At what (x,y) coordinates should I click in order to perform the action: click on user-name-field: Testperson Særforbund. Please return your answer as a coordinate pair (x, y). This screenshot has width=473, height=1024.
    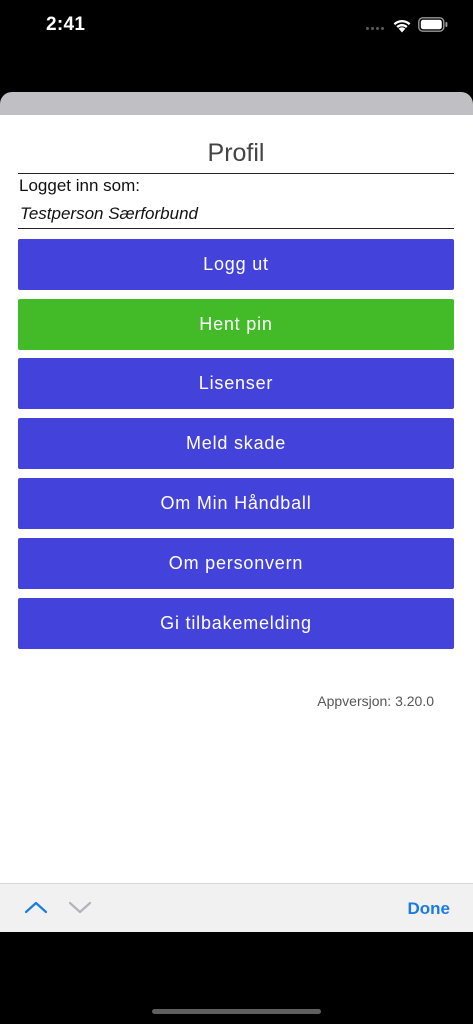
    Looking at the image, I should click on (236, 215).